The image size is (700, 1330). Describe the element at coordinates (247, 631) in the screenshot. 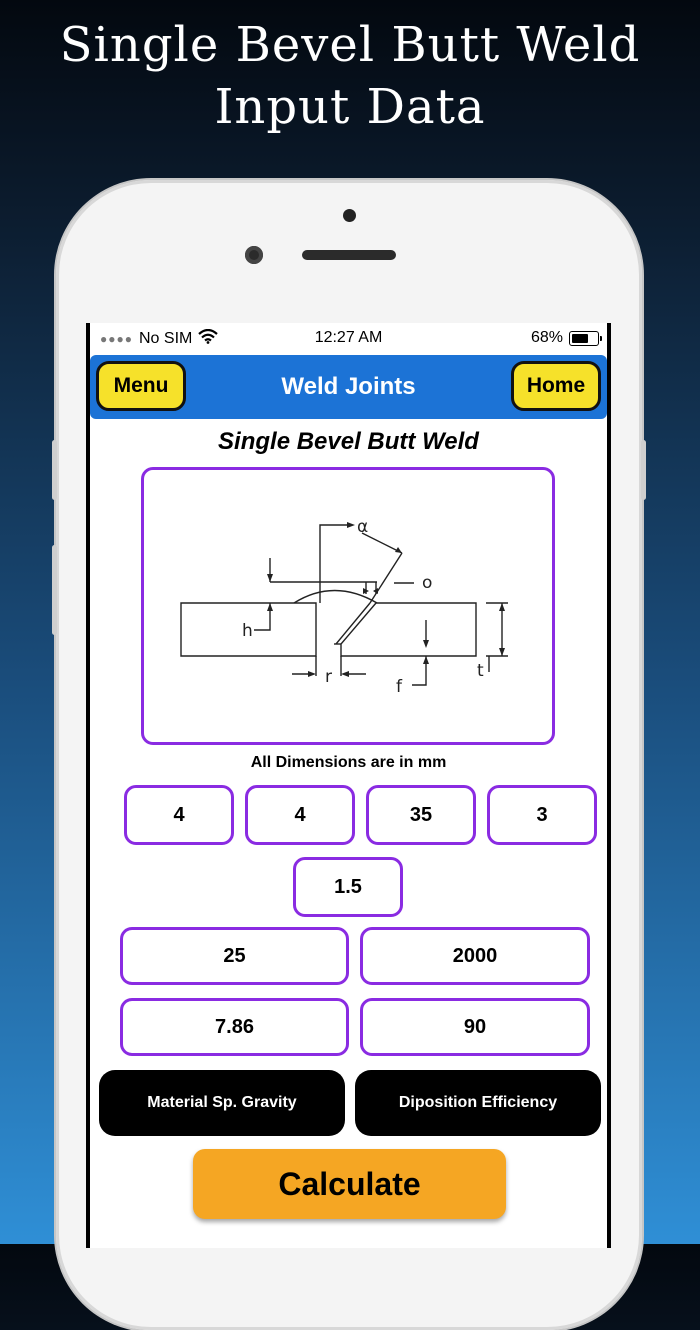

I see `label-h: h` at that location.